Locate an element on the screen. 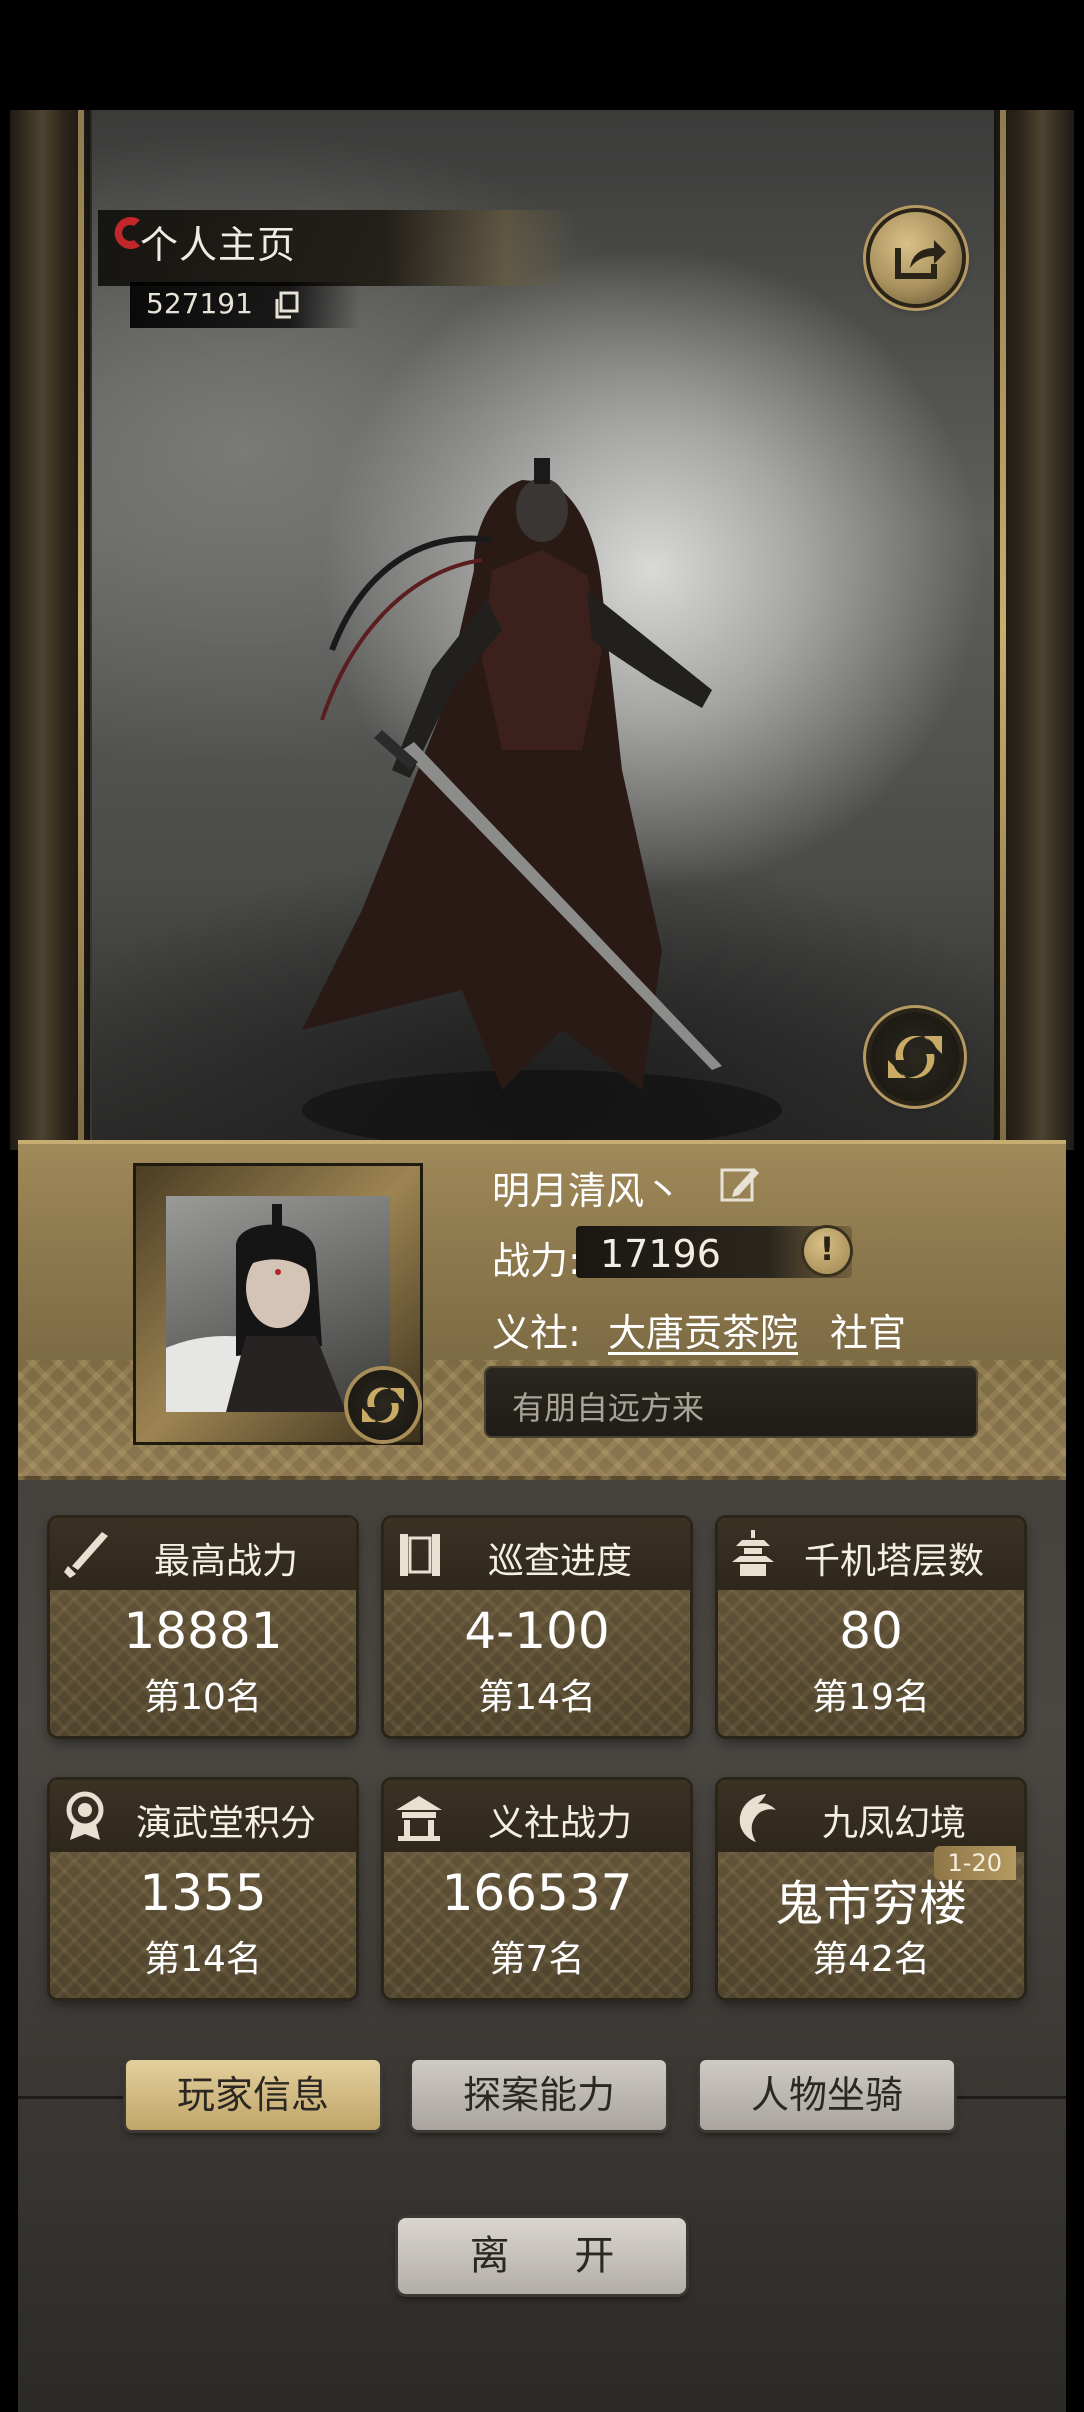  stat-label: 千机塔层数 is located at coordinates (893, 1561).